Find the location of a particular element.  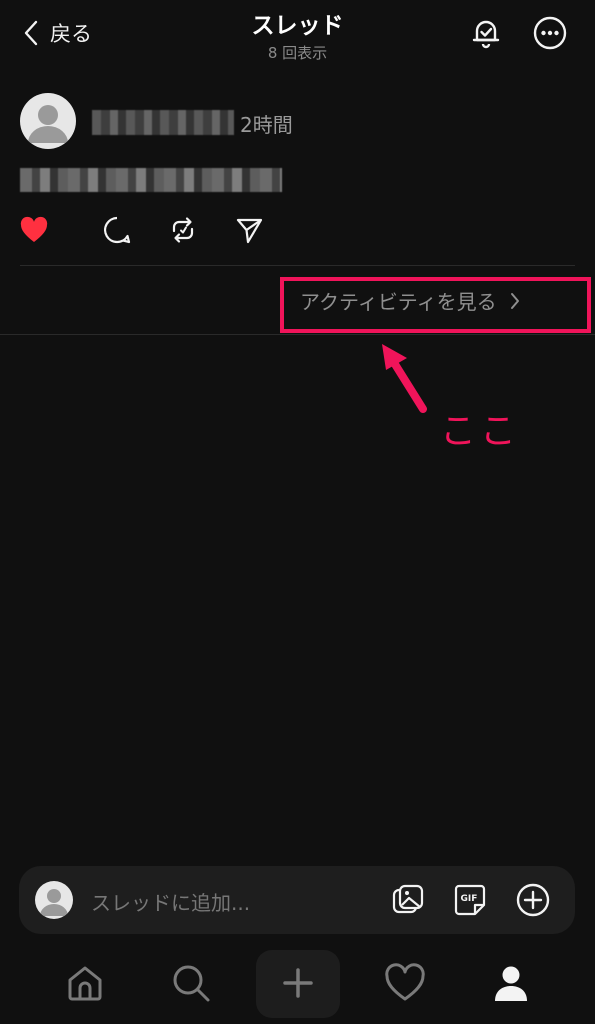

annotation-label: ここ is located at coordinates (480, 431).